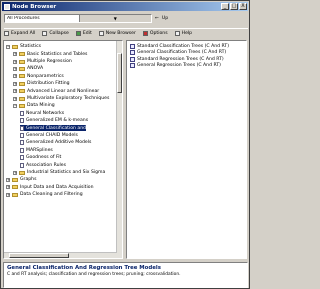 The width and height of the screenshot is (320, 289). I want to click on help-button: Help, so click(183, 33).